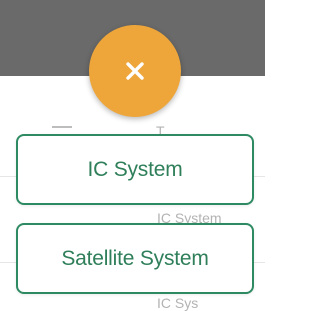 The height and width of the screenshot is (311, 320). Describe the element at coordinates (62, 127) in the screenshot. I see `background-collapse-dash` at that location.